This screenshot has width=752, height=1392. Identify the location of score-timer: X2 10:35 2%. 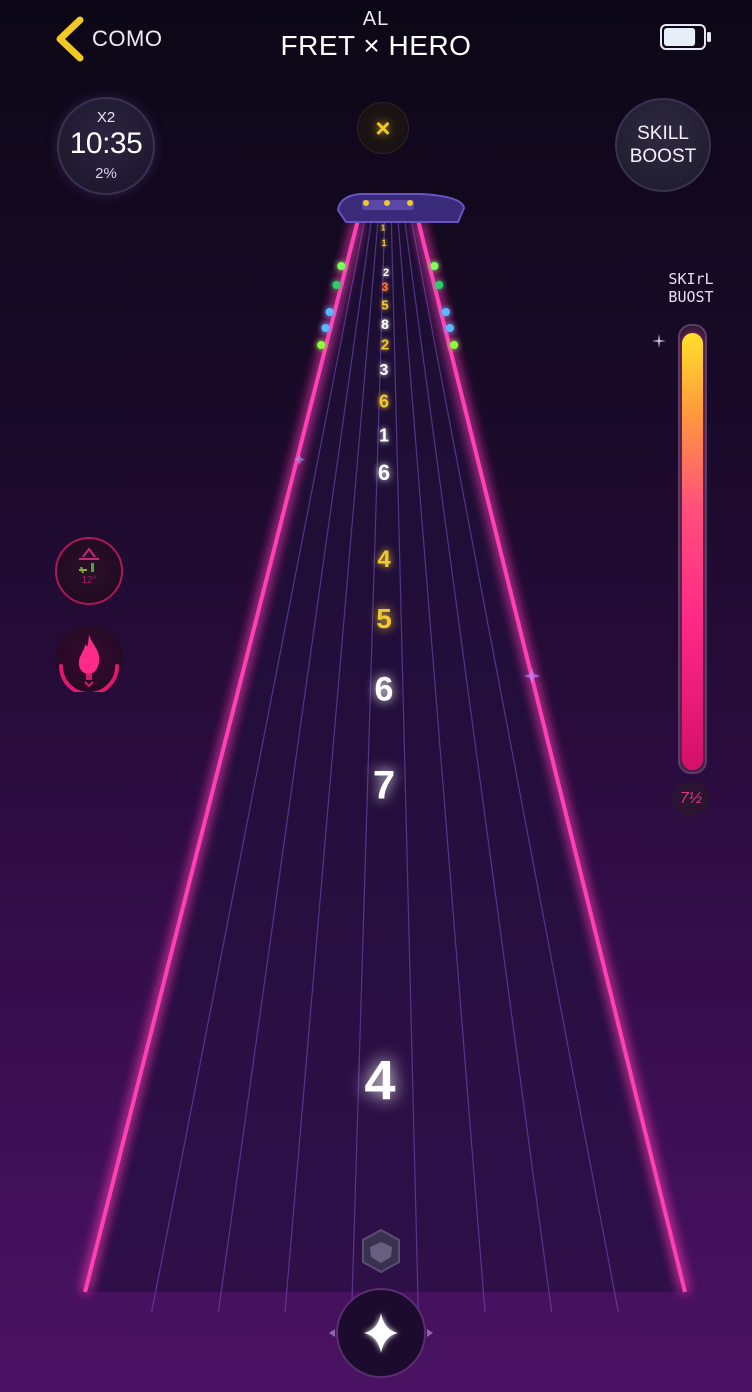
(106, 146).